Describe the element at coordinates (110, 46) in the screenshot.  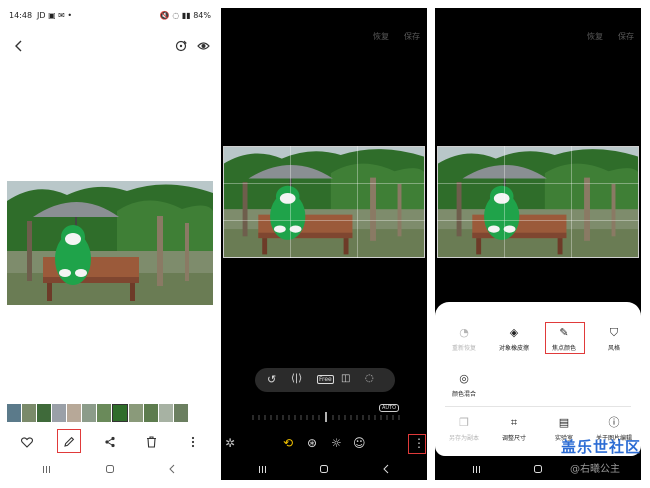
I see `viewer-top-bar` at that location.